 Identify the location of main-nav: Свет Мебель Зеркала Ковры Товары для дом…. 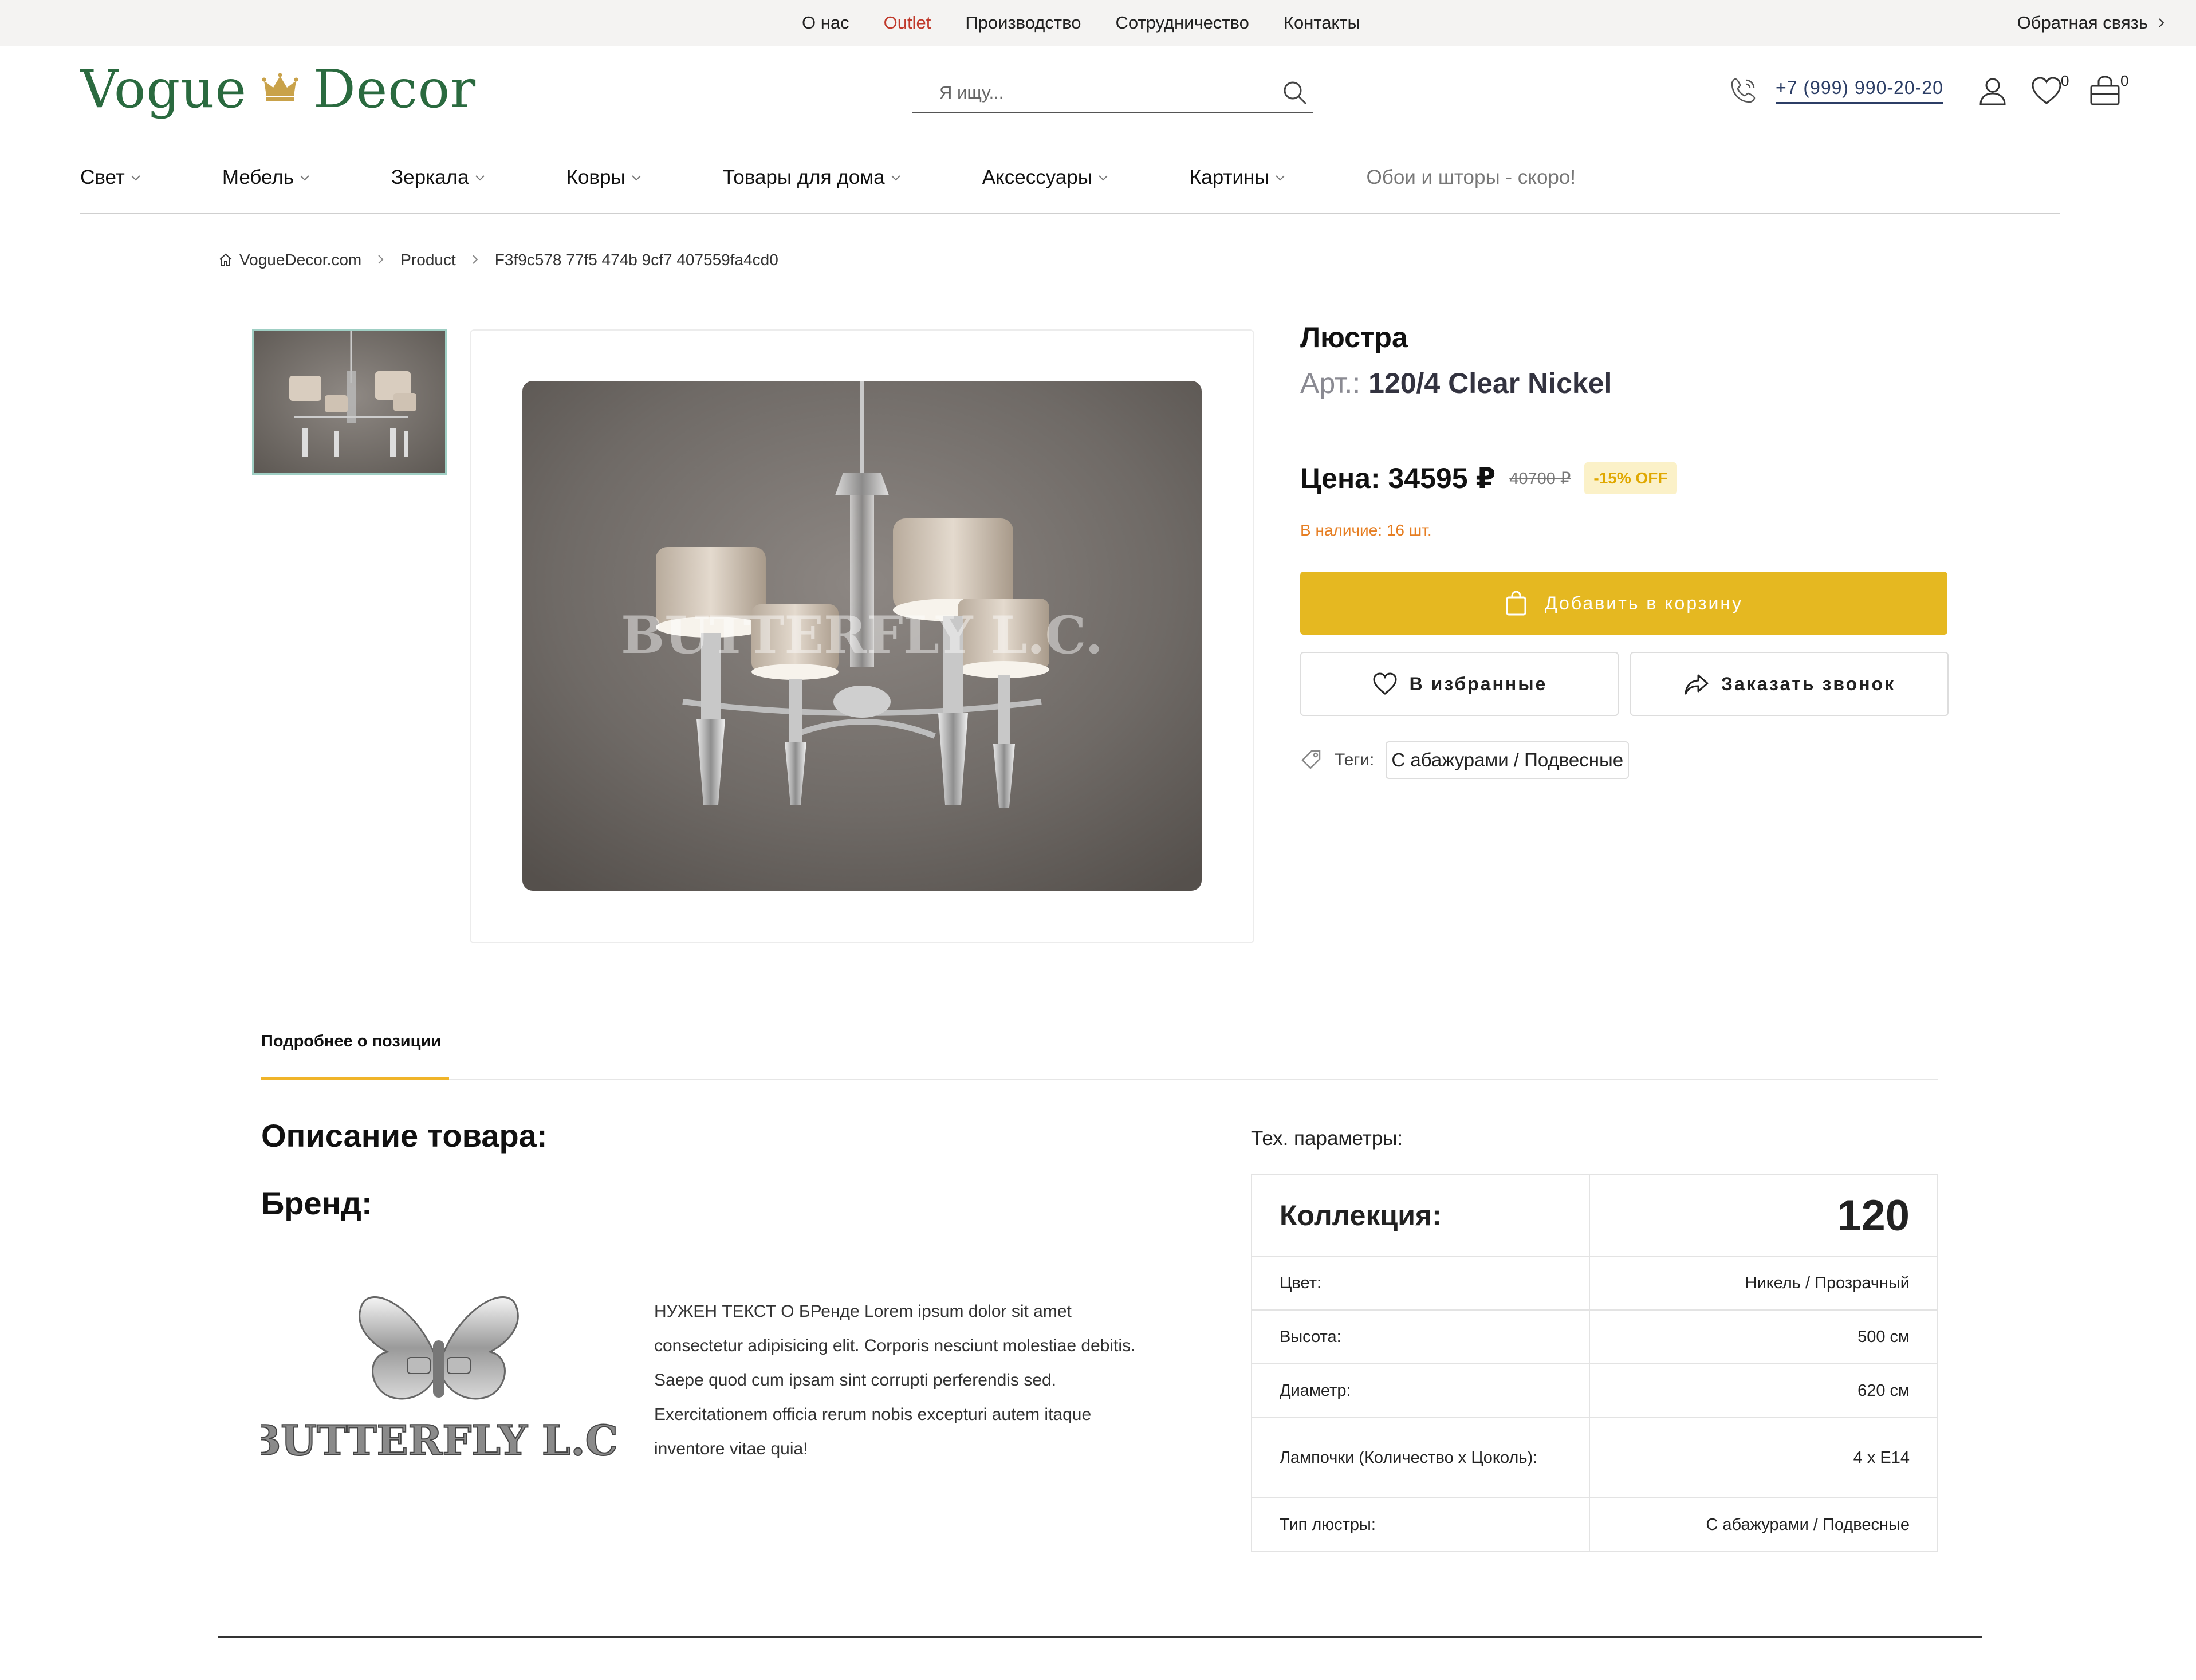
(868, 178).